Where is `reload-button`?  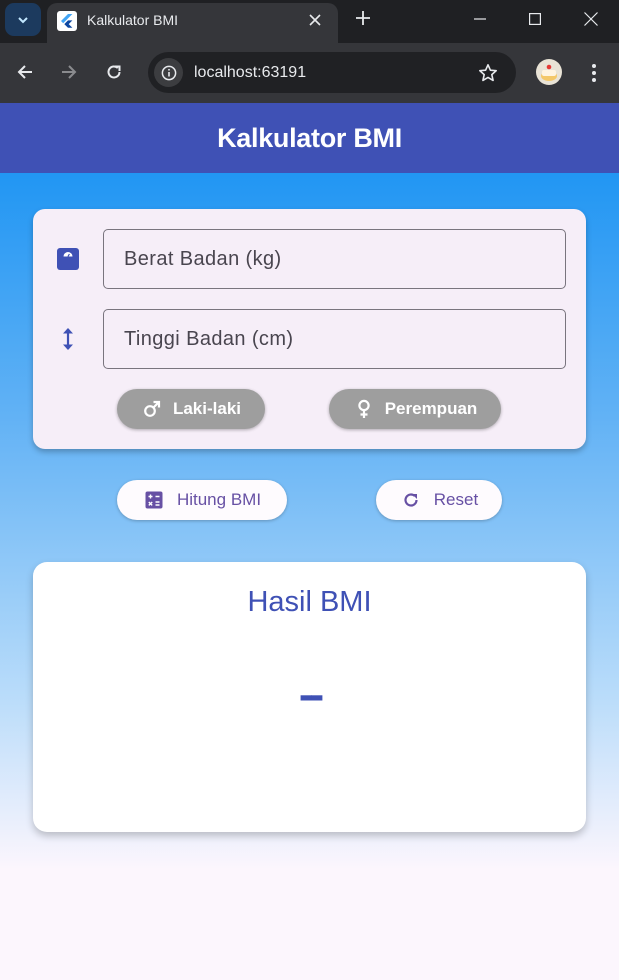
reload-button is located at coordinates (114, 72).